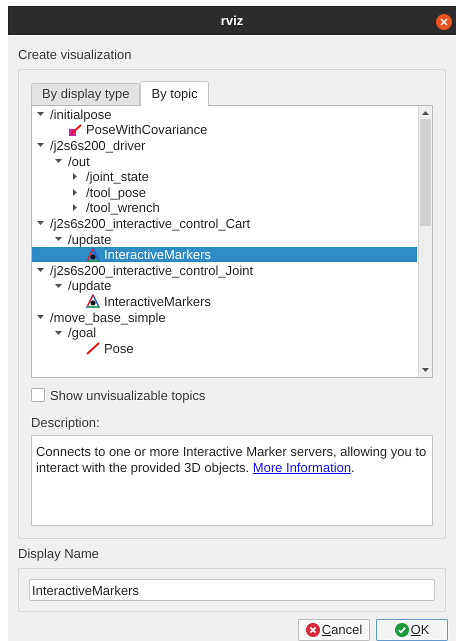 Image resolution: width=456 pixels, height=641 pixels. What do you see at coordinates (224, 224) in the screenshot?
I see `tree-item: /j2s6s200_interactive_control_Cart` at bounding box center [224, 224].